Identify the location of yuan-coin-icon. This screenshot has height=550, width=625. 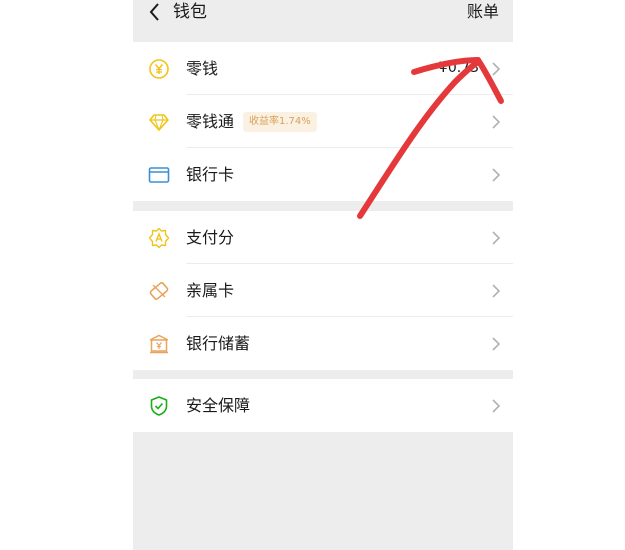
(159, 69).